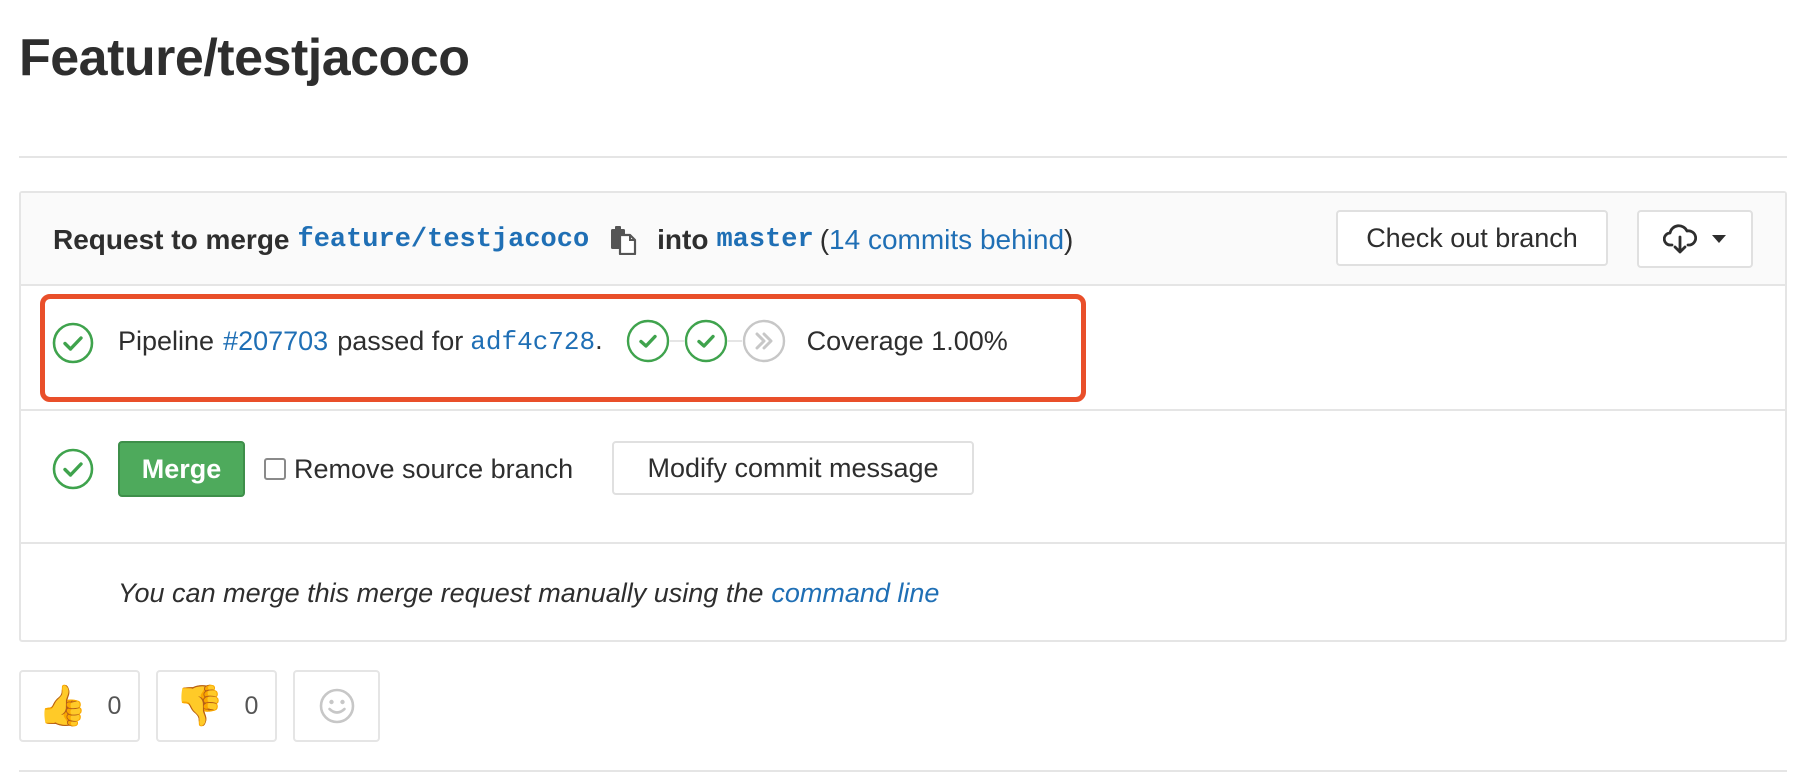  Describe the element at coordinates (683, 239) in the screenshot. I see `into-text: into` at that location.